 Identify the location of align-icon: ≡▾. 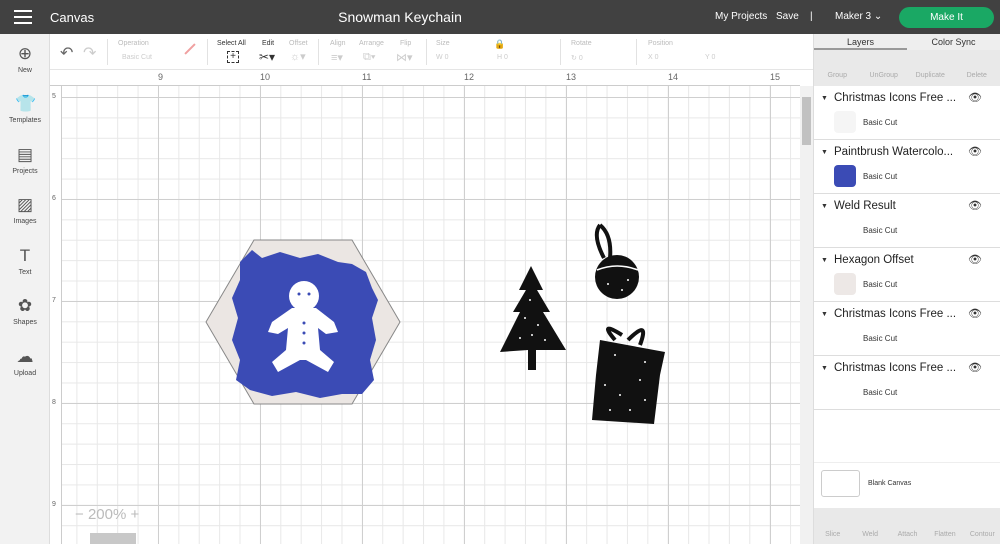
(337, 57).